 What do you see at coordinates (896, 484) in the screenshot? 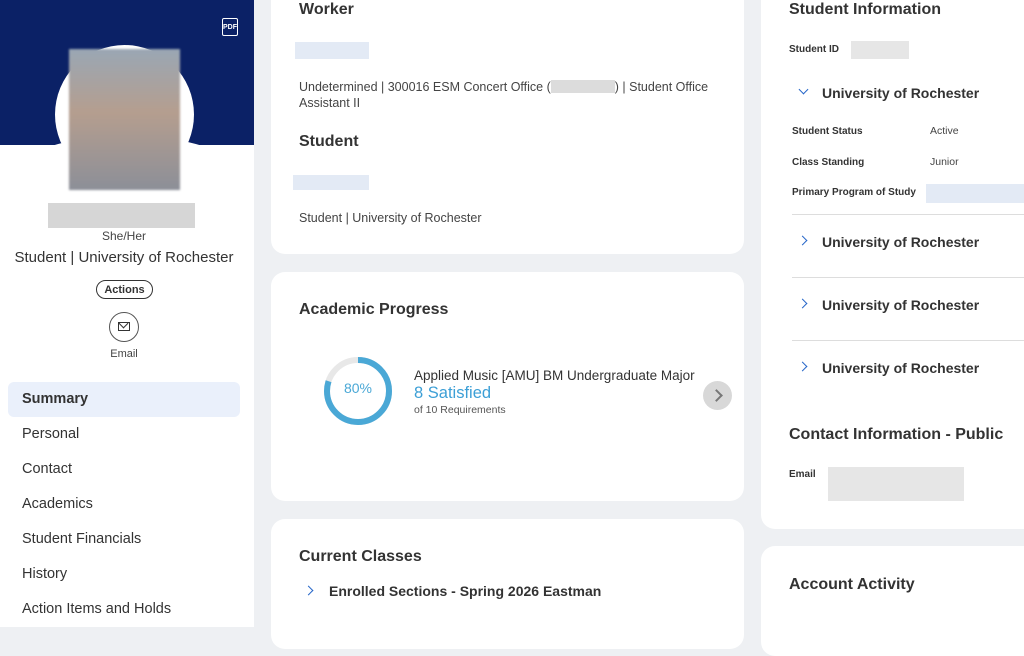
I see `redacted-email` at bounding box center [896, 484].